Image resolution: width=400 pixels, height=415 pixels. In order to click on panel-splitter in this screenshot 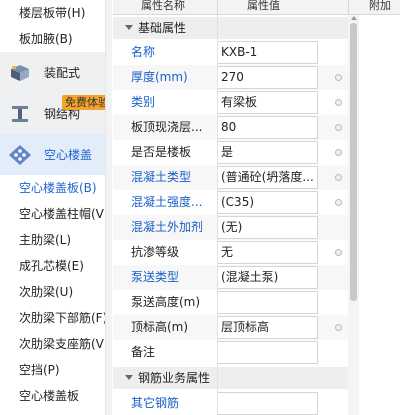, I will do `click(108, 207)`.